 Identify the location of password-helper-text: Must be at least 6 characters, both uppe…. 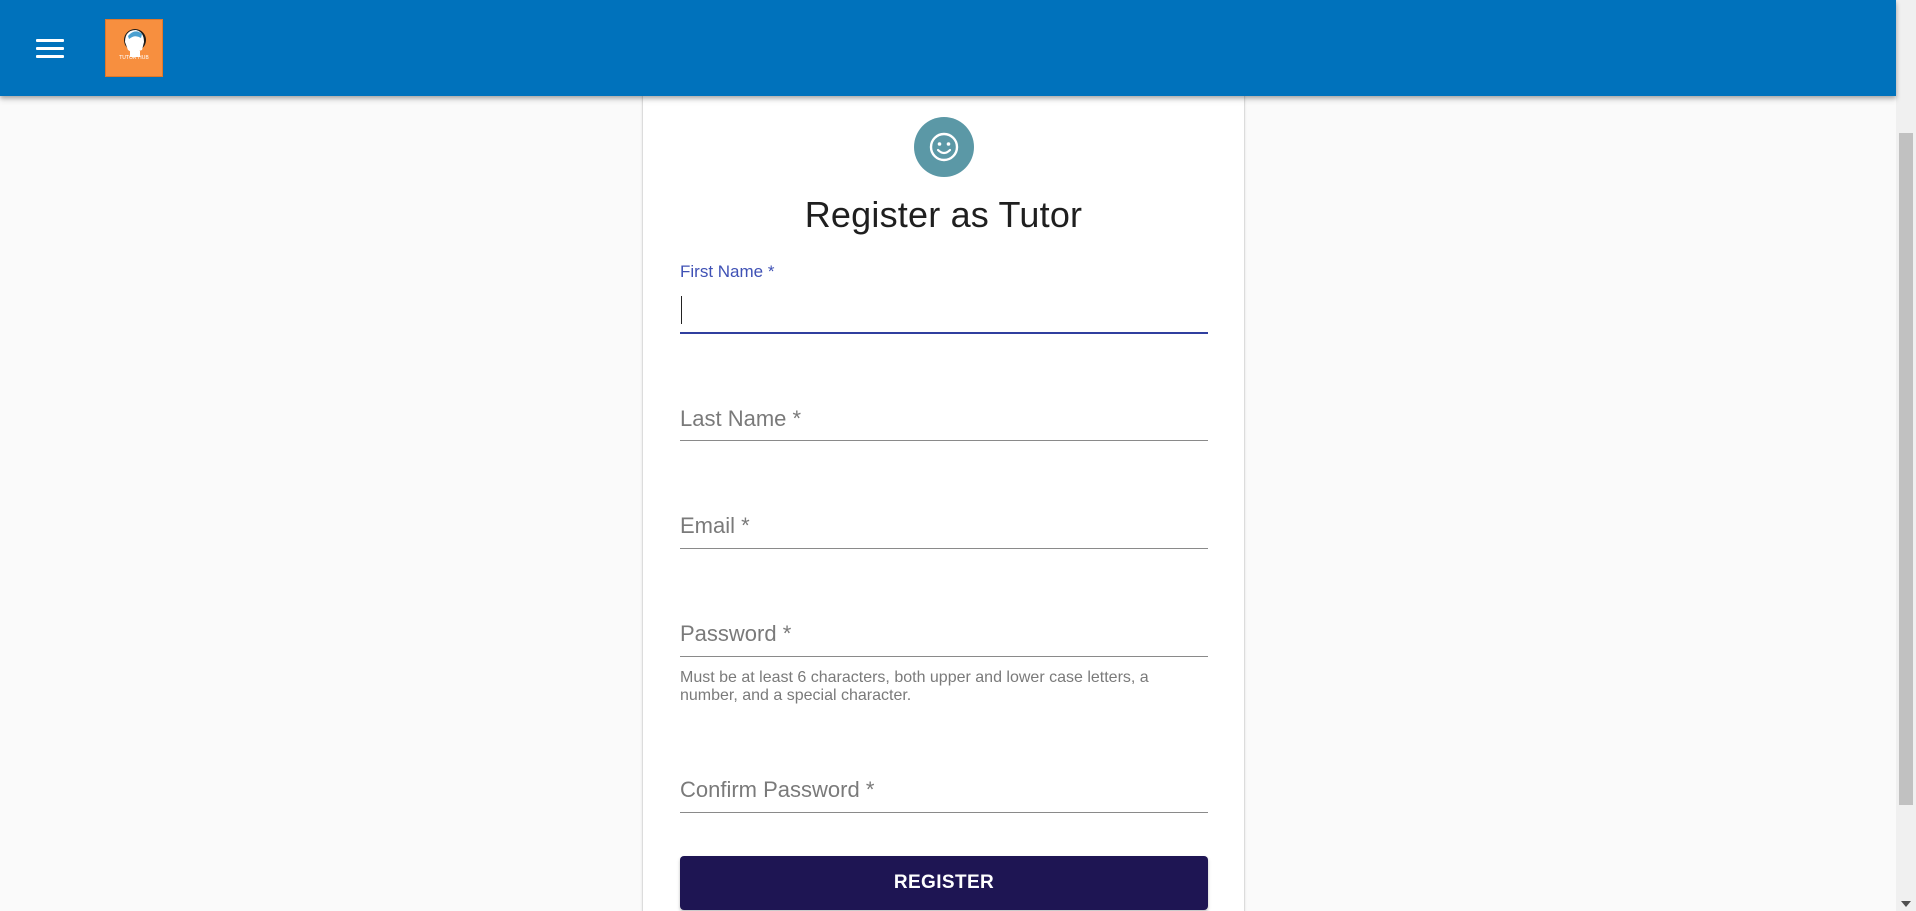
(914, 686).